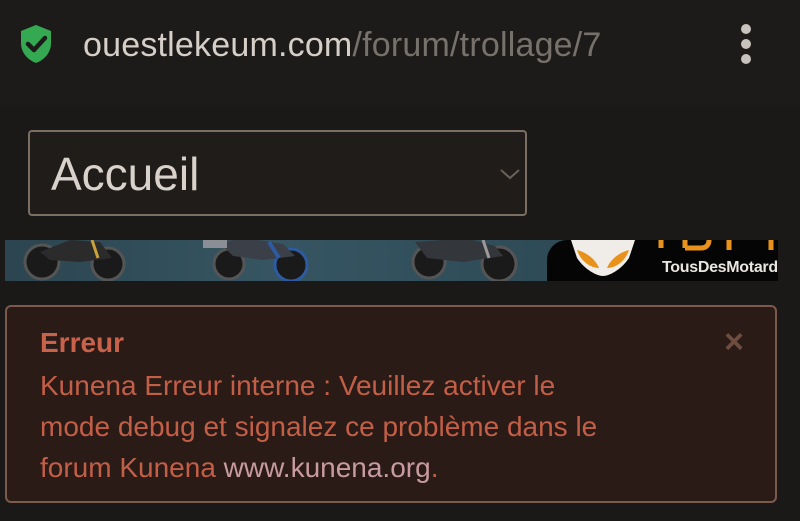 The width and height of the screenshot is (800, 521). Describe the element at coordinates (327, 467) in the screenshot. I see `kunena-link: www.kunena.org` at that location.